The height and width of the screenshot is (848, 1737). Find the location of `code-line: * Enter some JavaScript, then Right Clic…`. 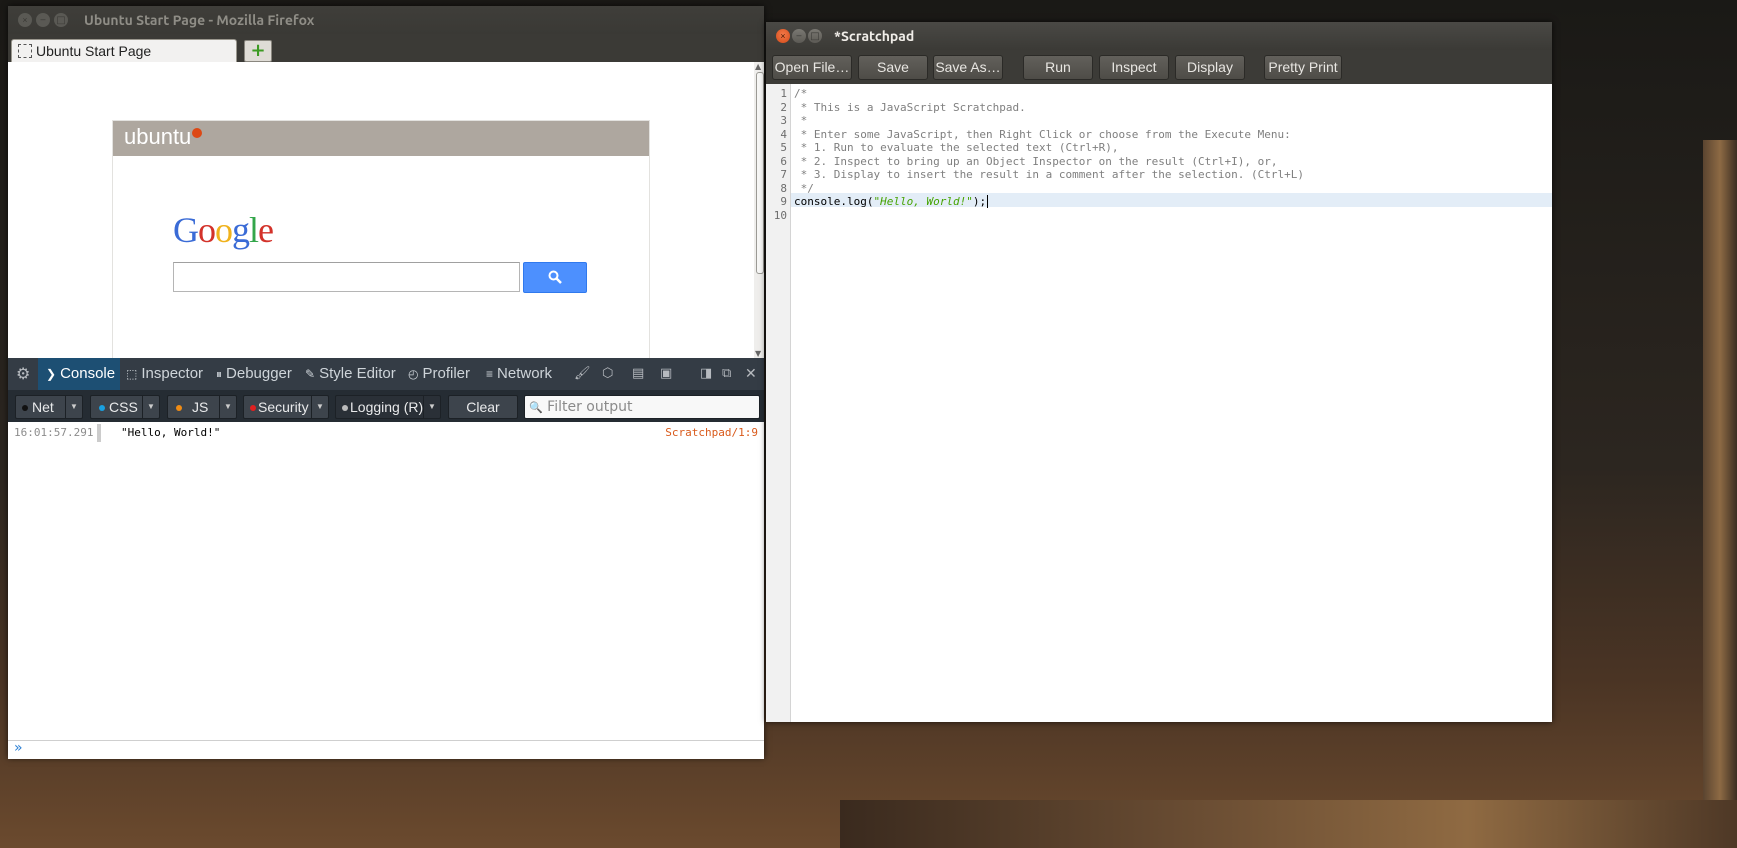

code-line: * Enter some JavaScript, then Right Clic… is located at coordinates (1042, 134).